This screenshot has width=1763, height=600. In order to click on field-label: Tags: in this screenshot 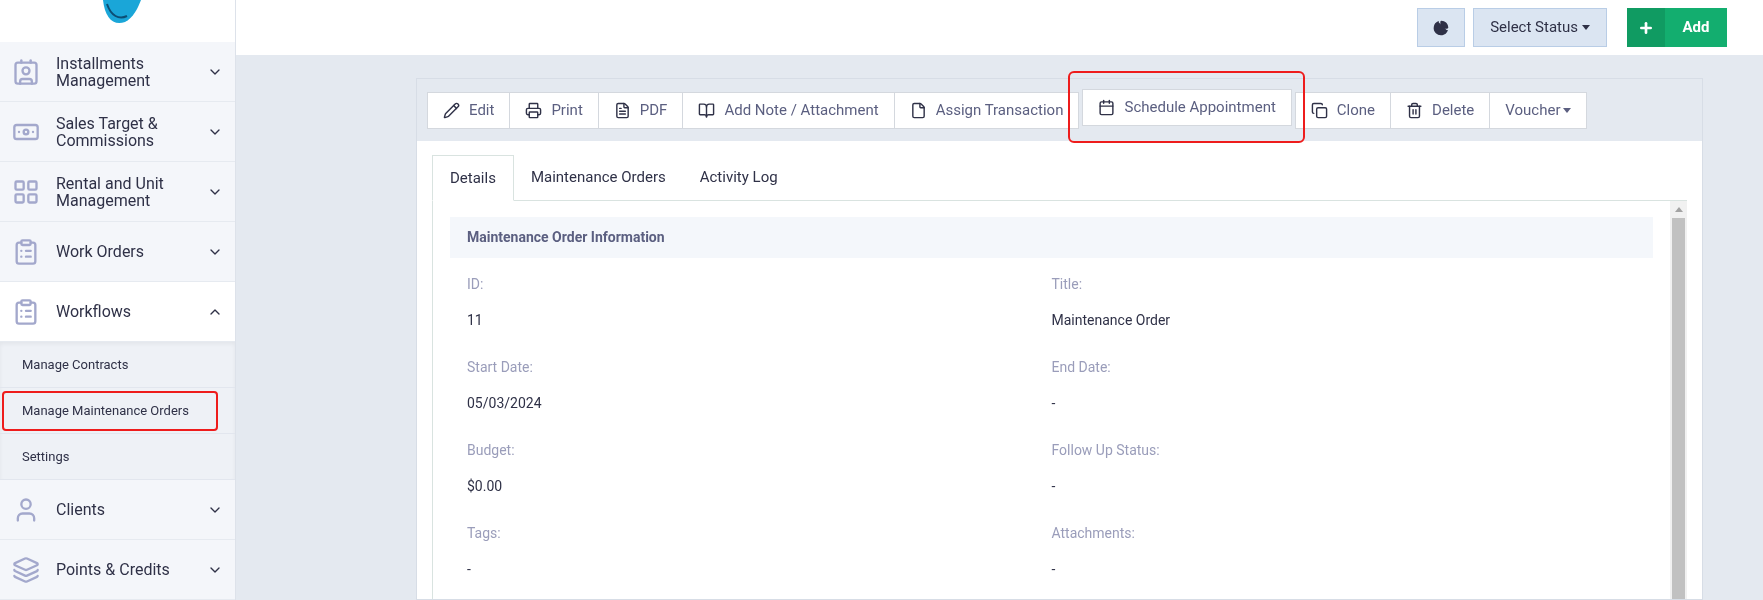, I will do `click(484, 533)`.